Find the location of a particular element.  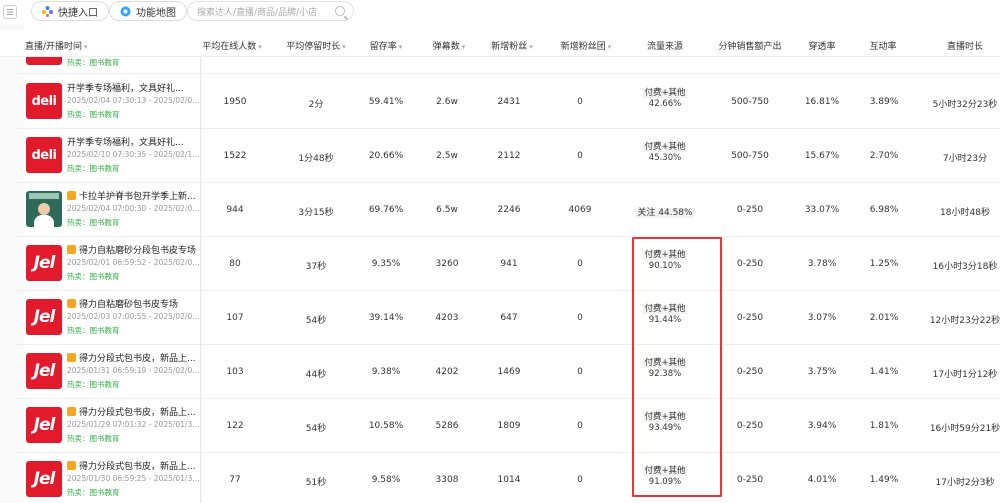

new-fans: 2112 is located at coordinates (509, 156).